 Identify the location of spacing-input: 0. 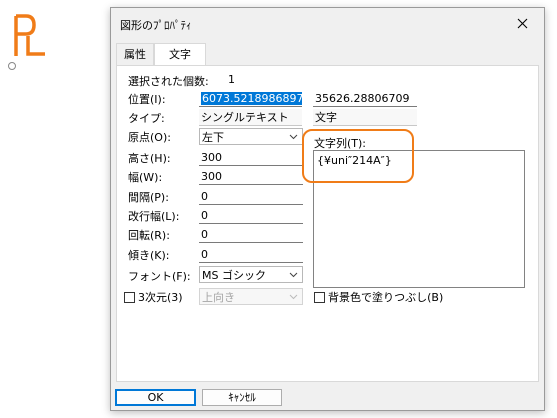
(251, 196).